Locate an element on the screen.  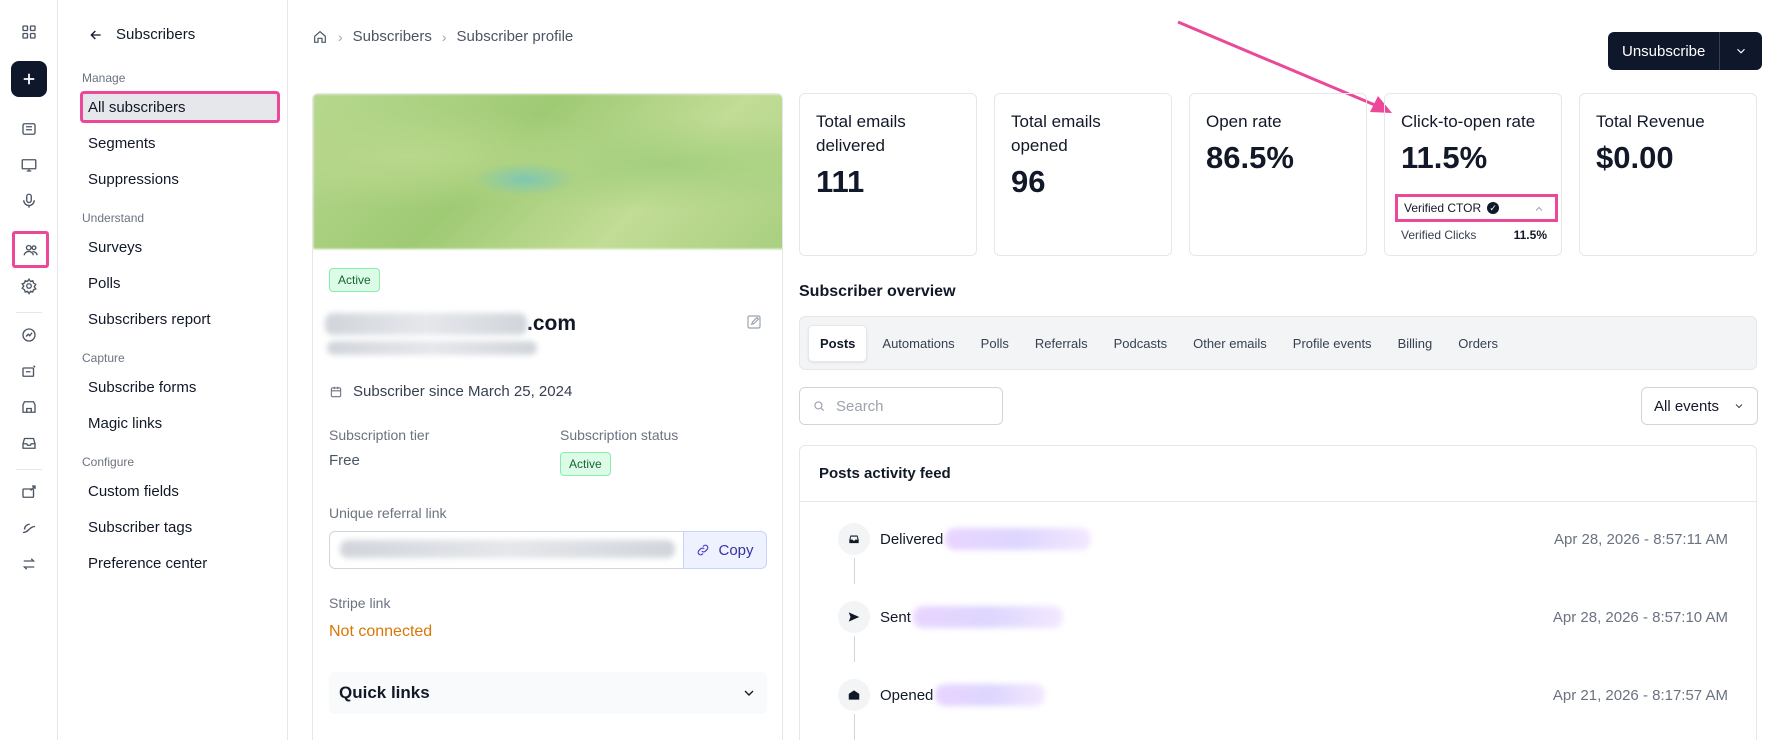
back-to-subscribers: Subscribers is located at coordinates (141, 34).